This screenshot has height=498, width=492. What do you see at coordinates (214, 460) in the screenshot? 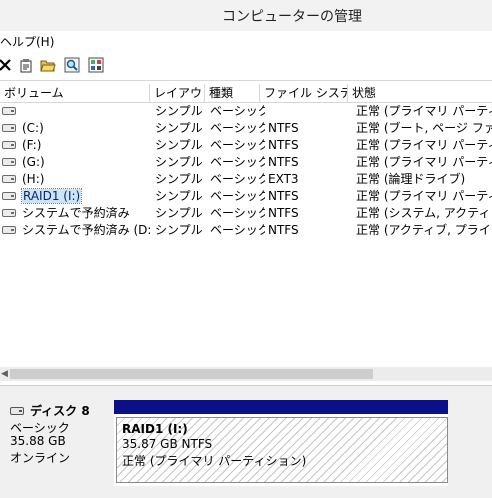
I see `partition-status: 正常 (プライマリ パーティション)` at bounding box center [214, 460].